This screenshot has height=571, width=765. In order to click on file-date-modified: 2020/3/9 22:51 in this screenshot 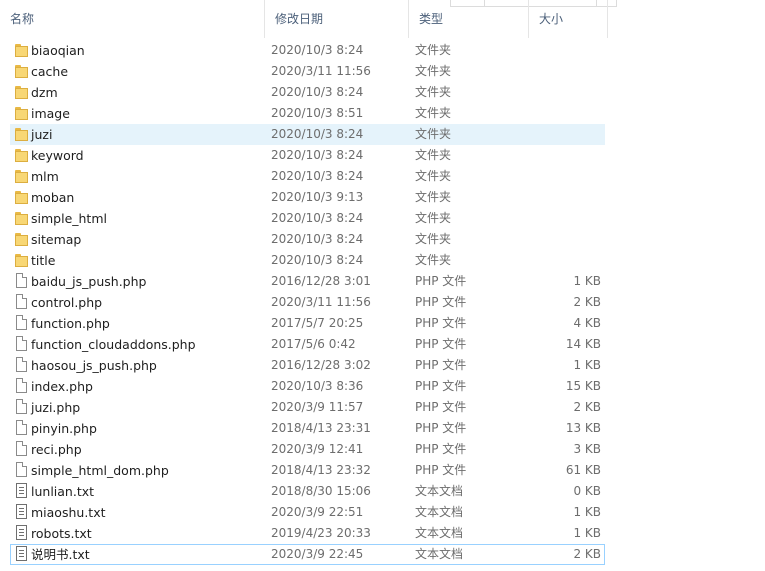, I will do `click(317, 512)`.